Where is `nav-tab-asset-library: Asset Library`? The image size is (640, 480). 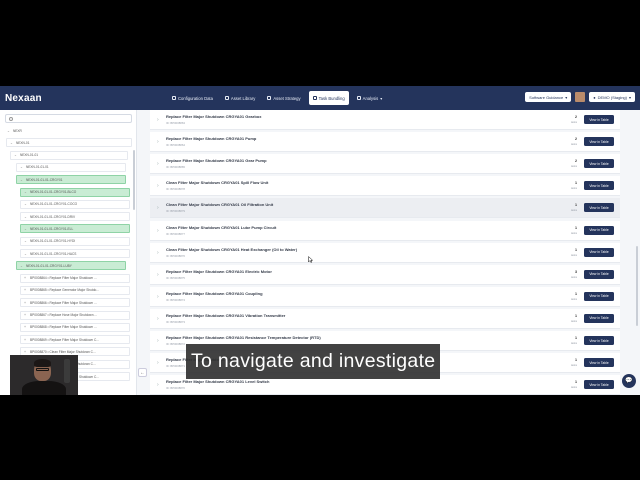 nav-tab-asset-library: Asset Library is located at coordinates (240, 98).